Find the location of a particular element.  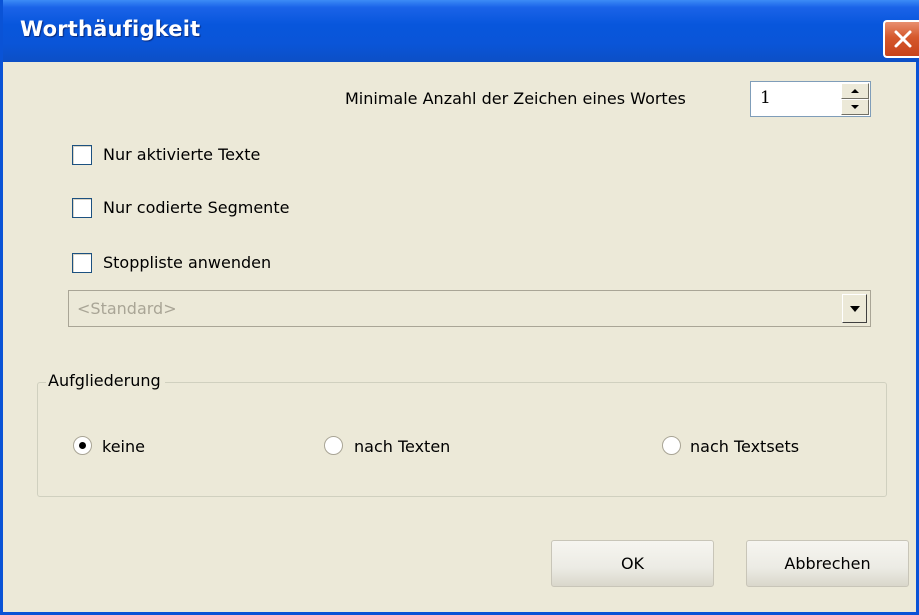

checkbox-coded-segments-label: Nur codierte Segmente is located at coordinates (196, 207).